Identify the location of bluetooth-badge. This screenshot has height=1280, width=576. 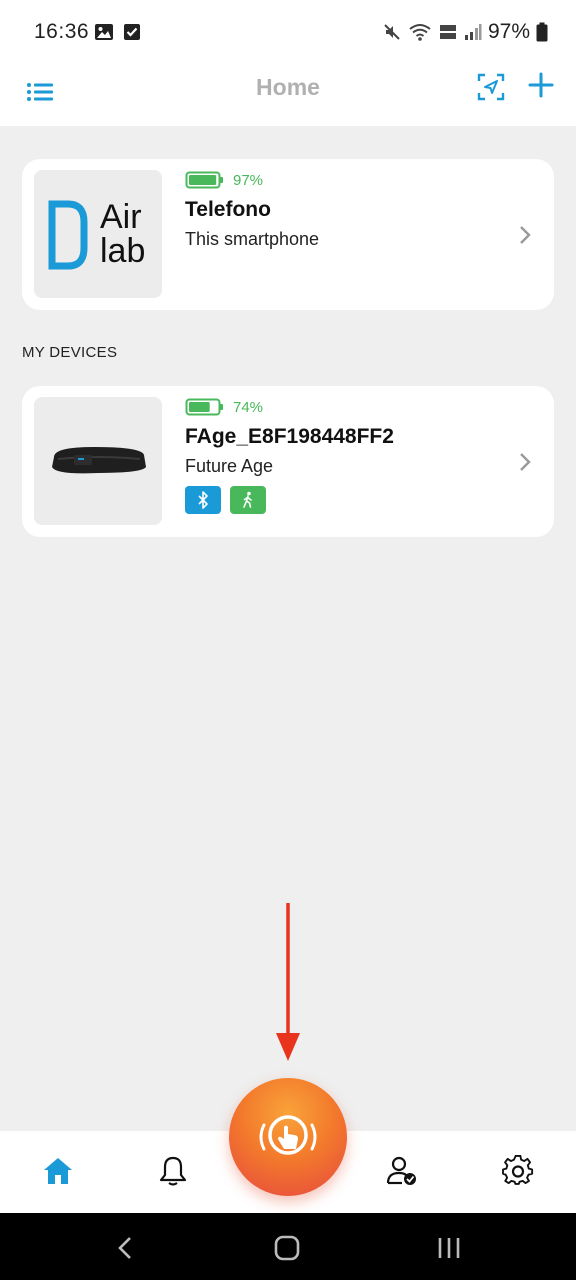
(203, 500).